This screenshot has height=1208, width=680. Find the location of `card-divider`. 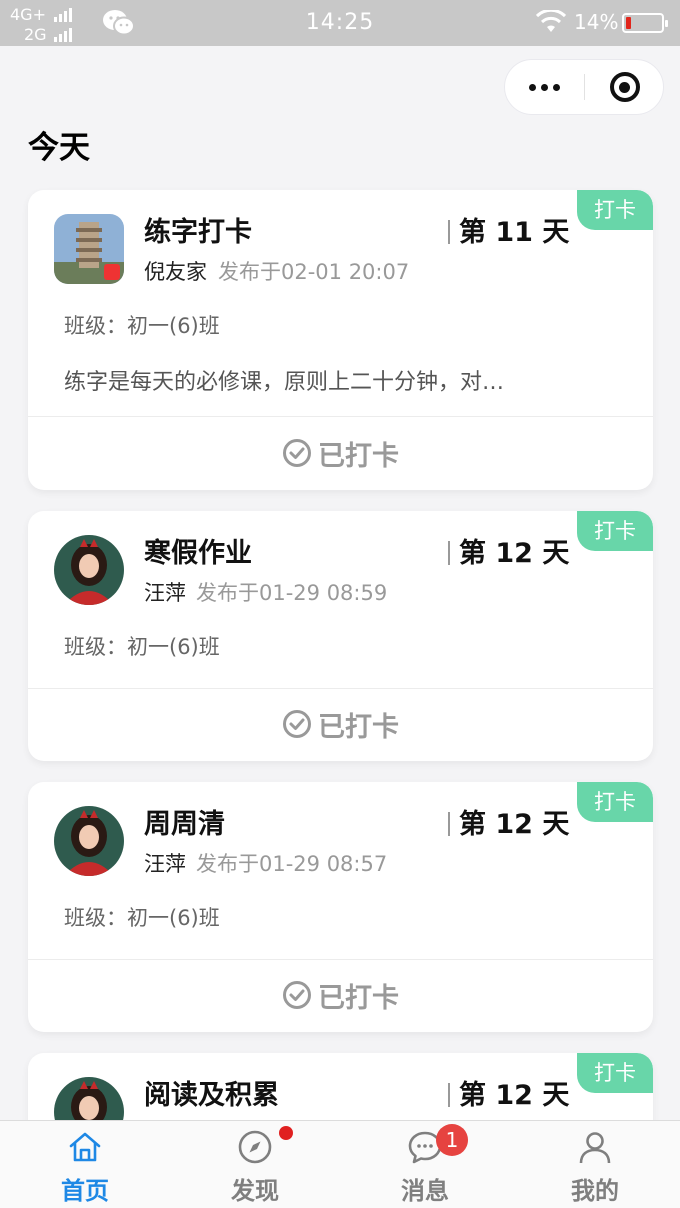

card-divider is located at coordinates (340, 416).